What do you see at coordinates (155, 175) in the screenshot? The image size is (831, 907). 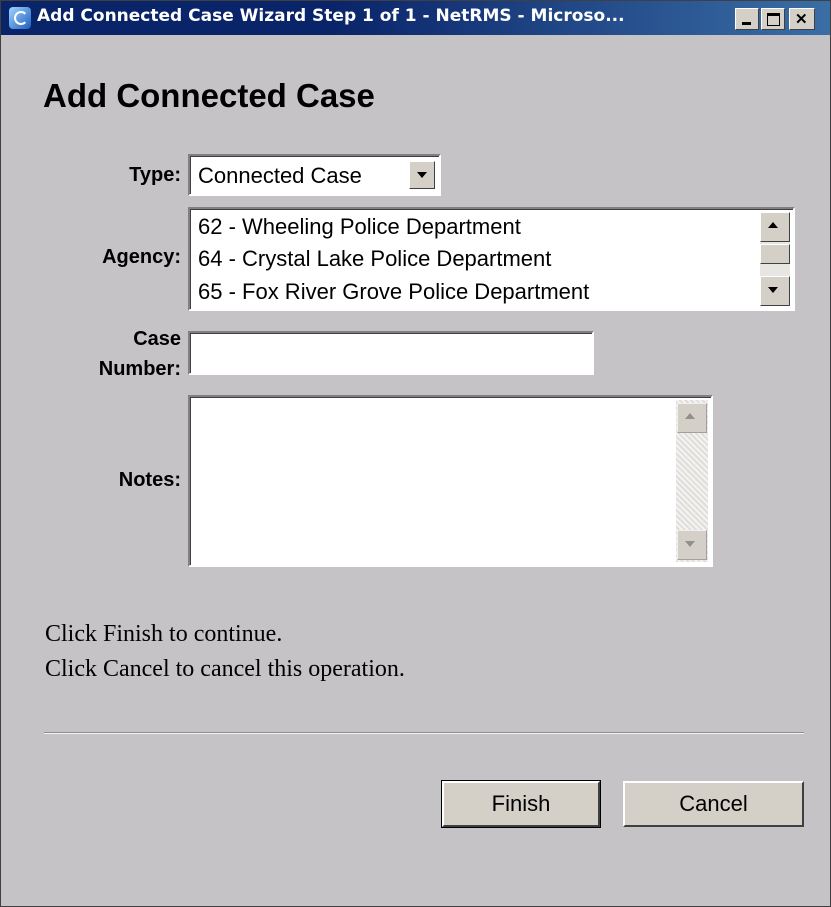 I see `type-label: Type:` at bounding box center [155, 175].